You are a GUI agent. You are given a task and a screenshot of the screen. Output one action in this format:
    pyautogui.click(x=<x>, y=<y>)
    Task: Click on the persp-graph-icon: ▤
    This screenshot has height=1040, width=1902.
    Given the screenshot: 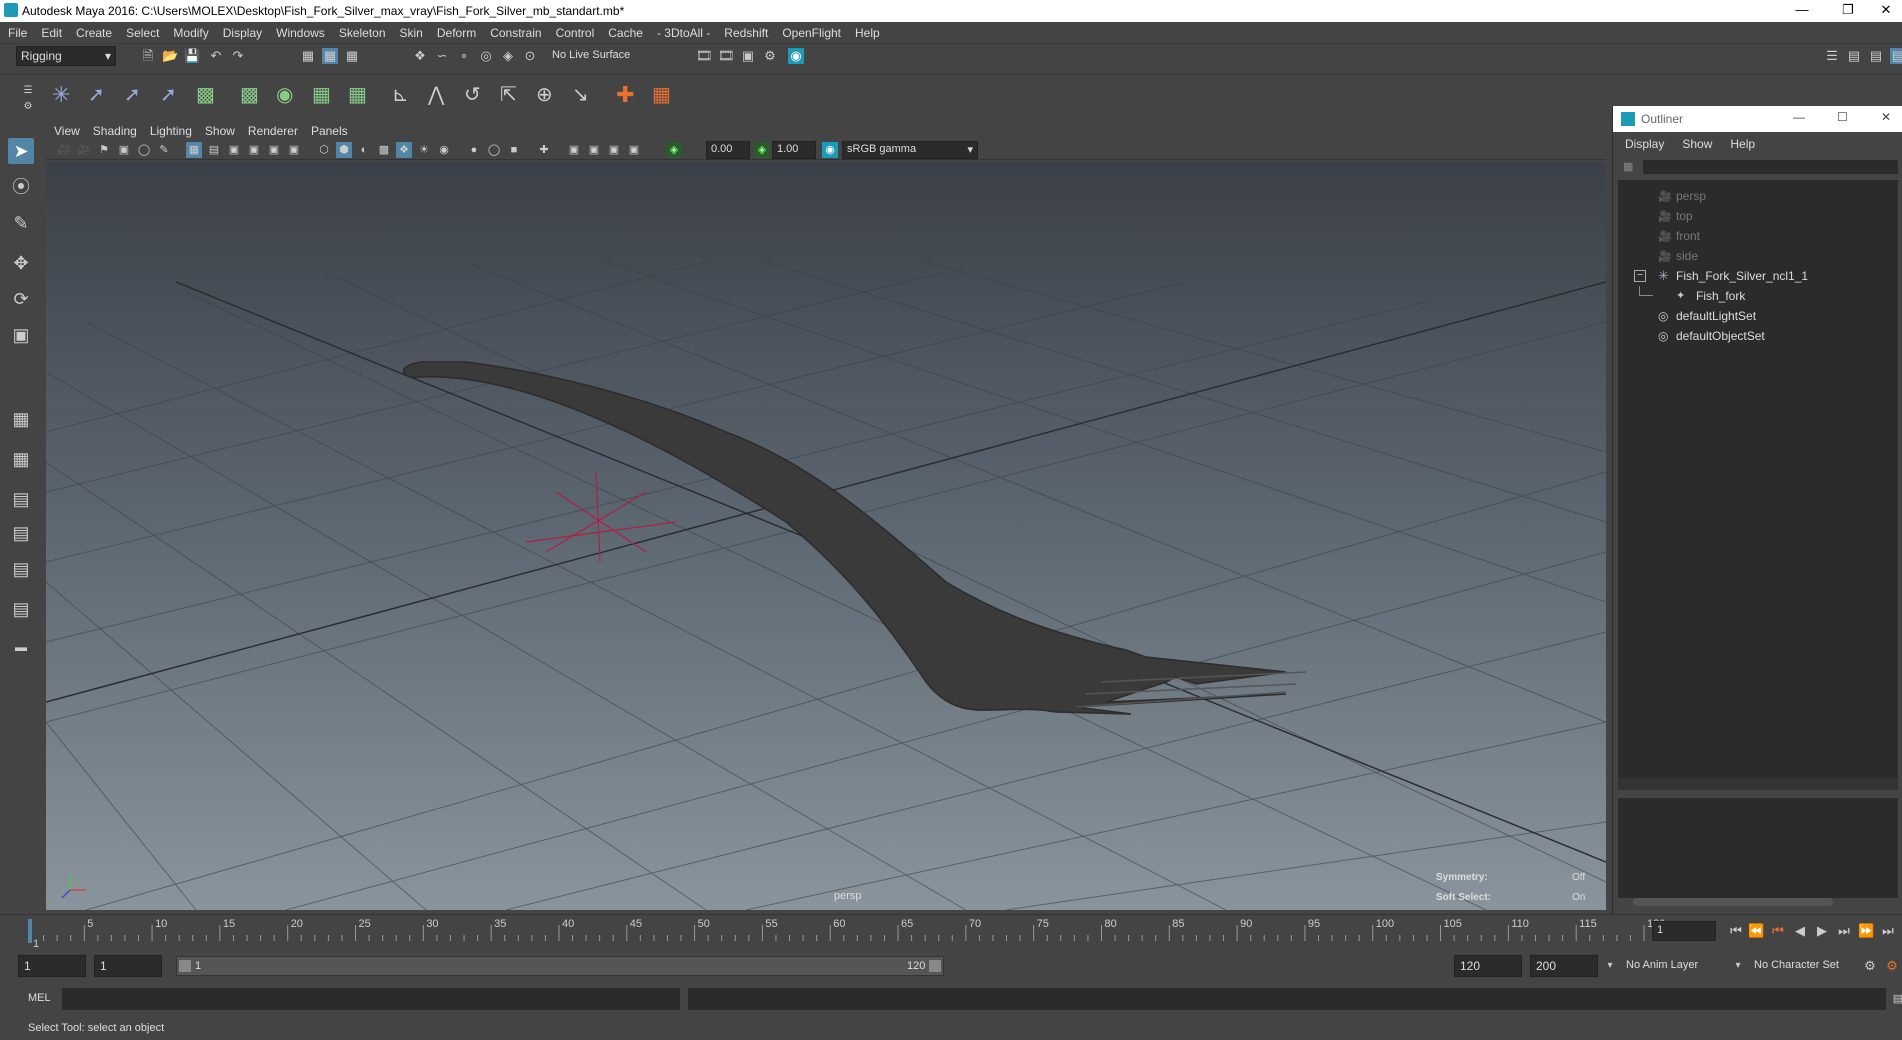 What is the action you would take?
    pyautogui.click(x=21, y=569)
    